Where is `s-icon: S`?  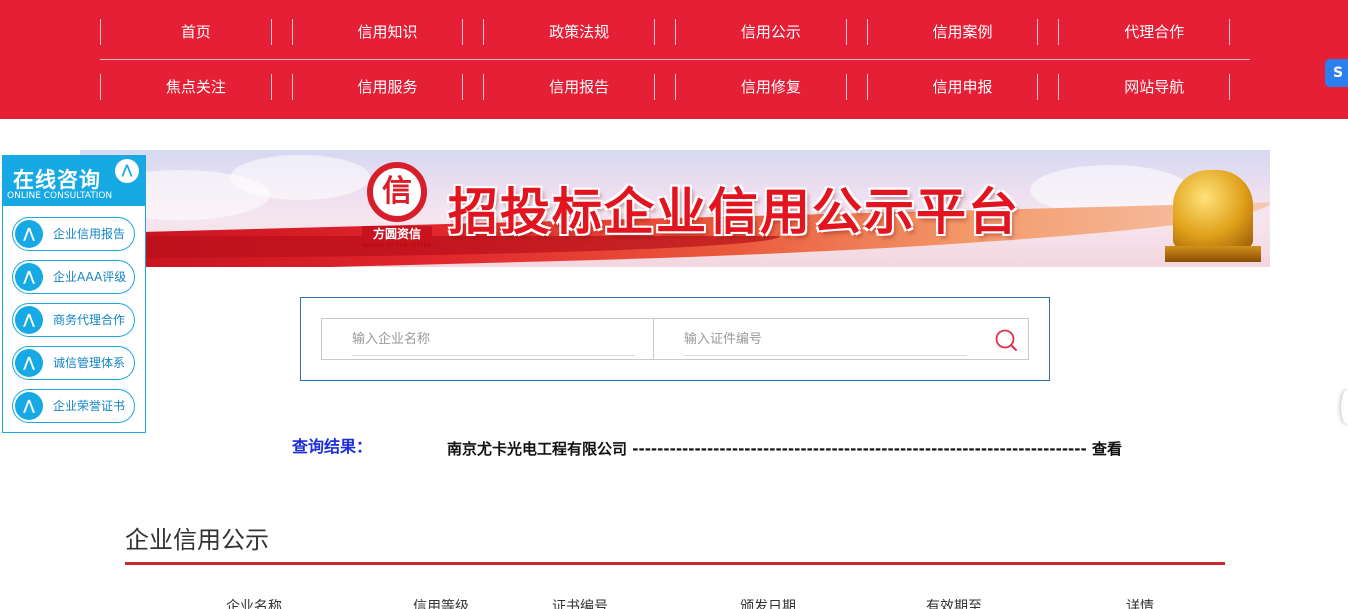
s-icon: S is located at coordinates (1336, 73).